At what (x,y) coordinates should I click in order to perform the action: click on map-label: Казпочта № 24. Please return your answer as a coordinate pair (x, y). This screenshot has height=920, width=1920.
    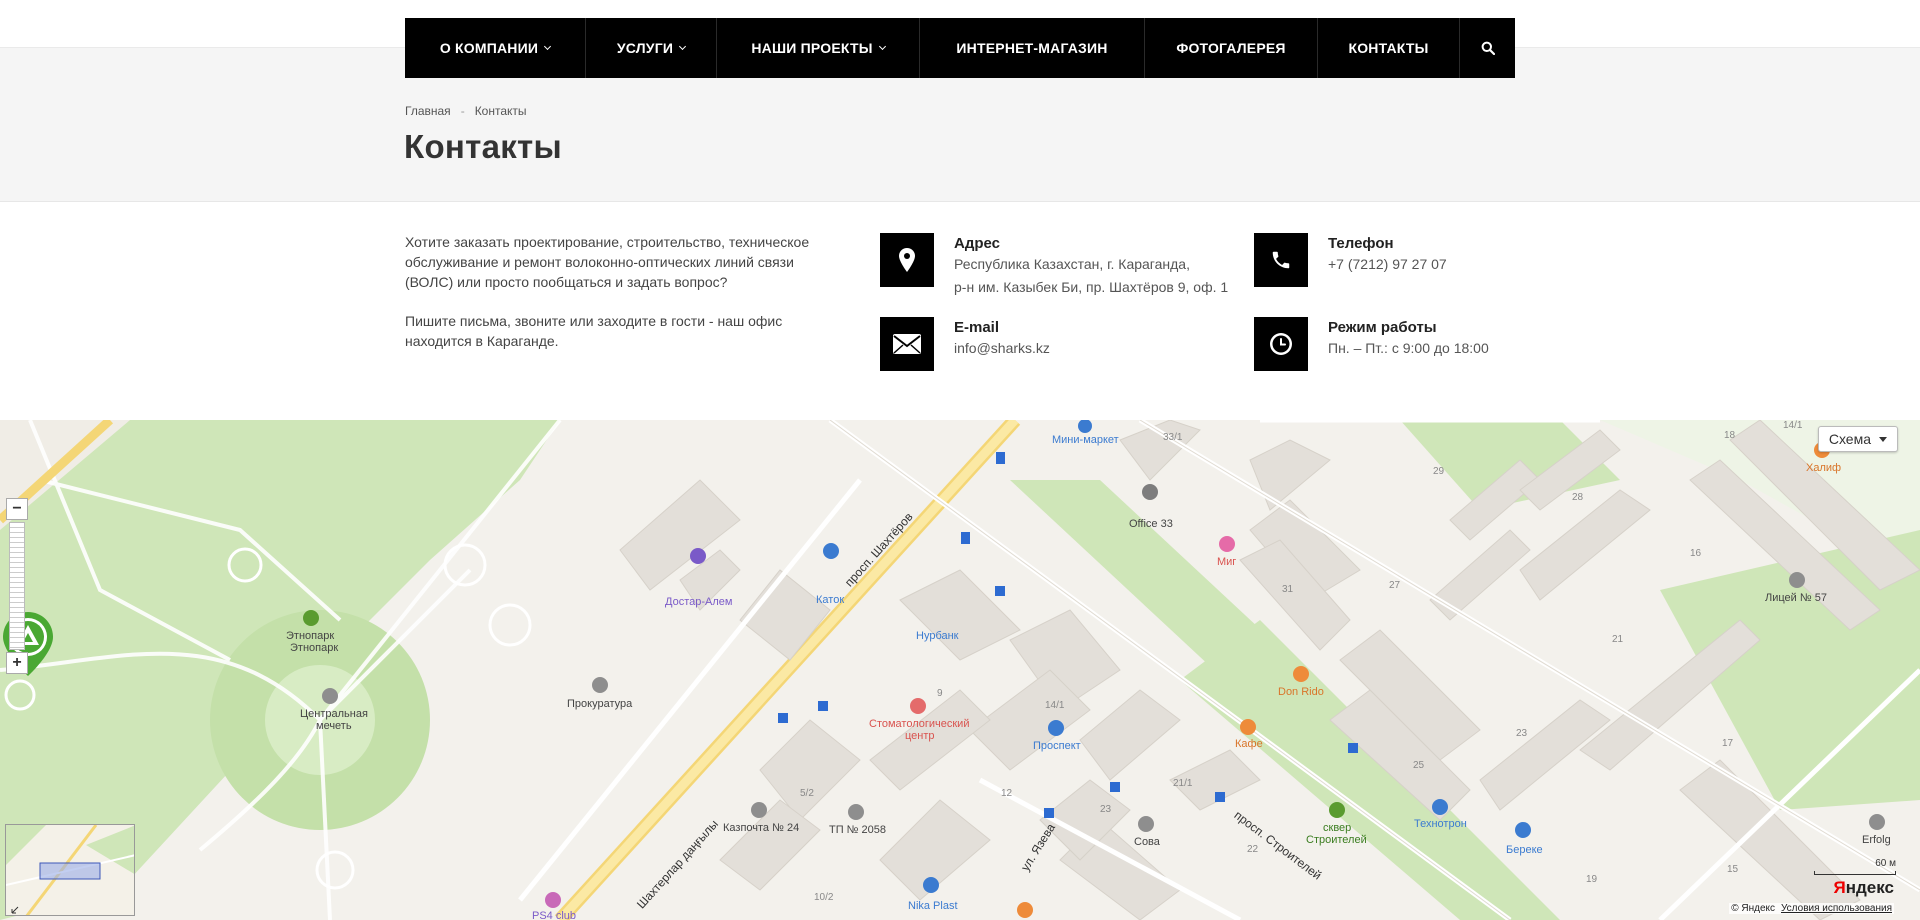
    Looking at the image, I should click on (761, 828).